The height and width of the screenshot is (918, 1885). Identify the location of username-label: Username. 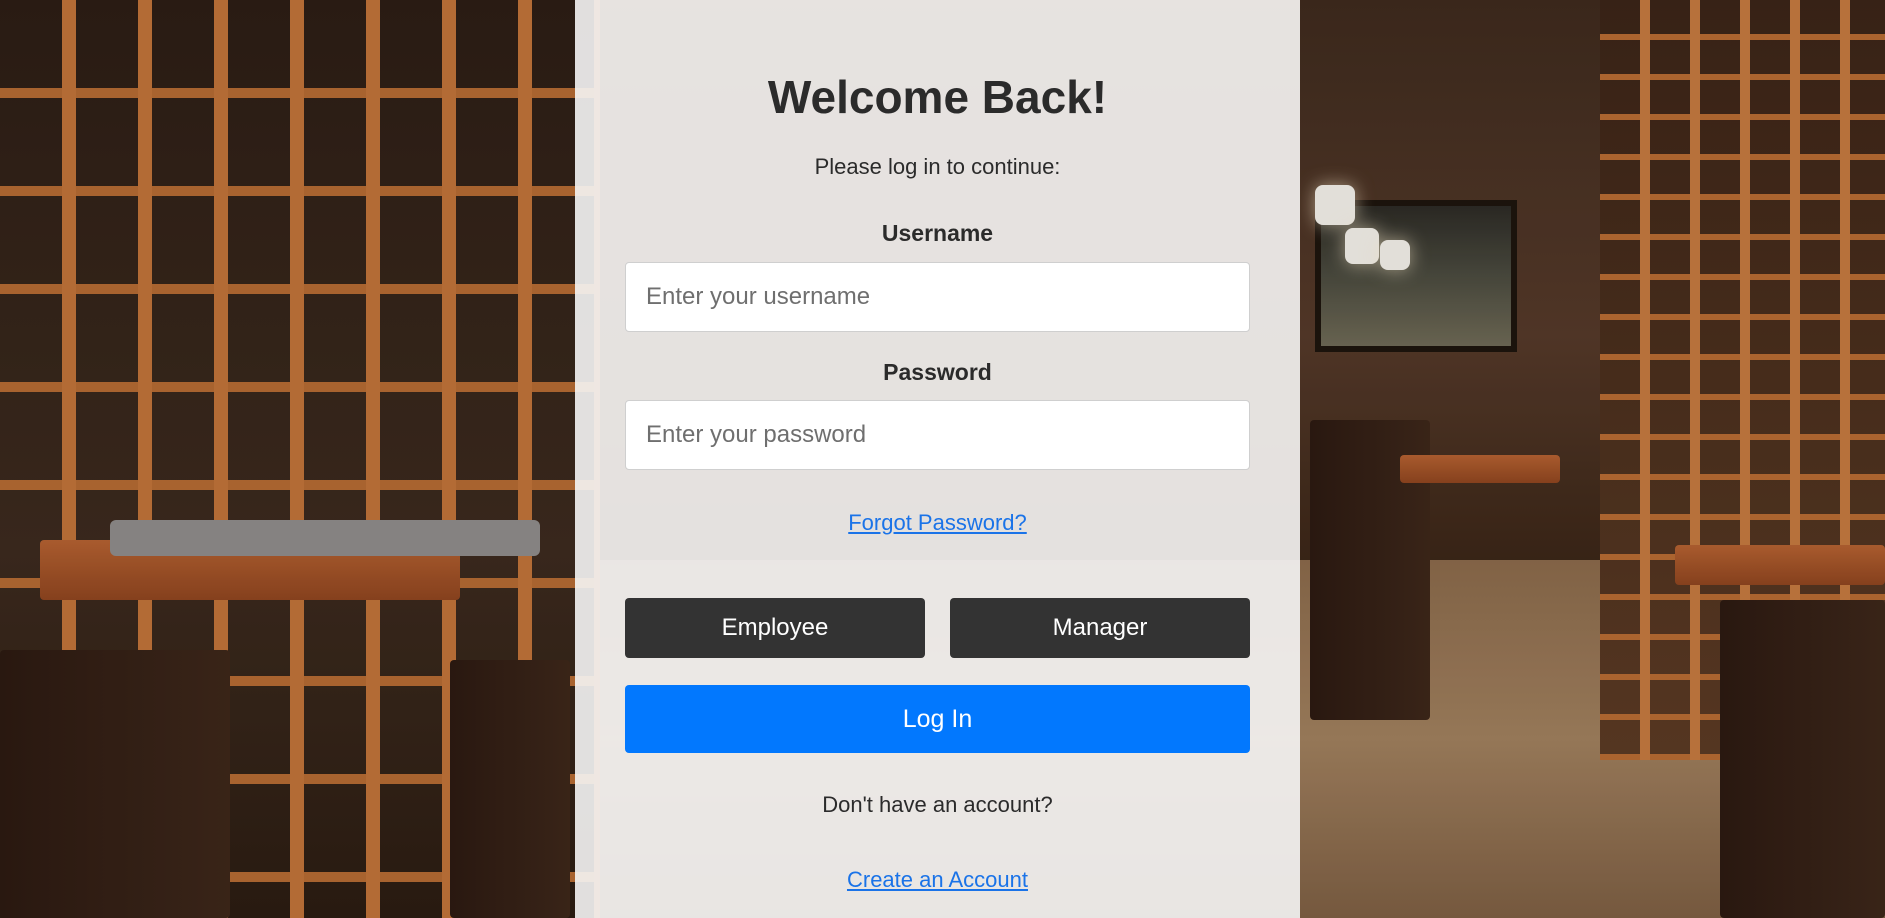
(937, 233).